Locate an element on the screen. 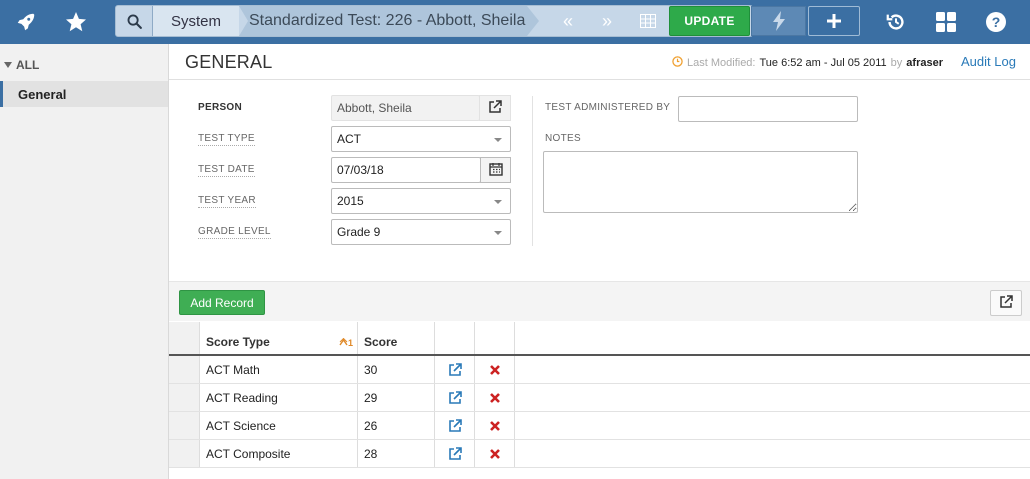  form-column-divider is located at coordinates (532, 171).